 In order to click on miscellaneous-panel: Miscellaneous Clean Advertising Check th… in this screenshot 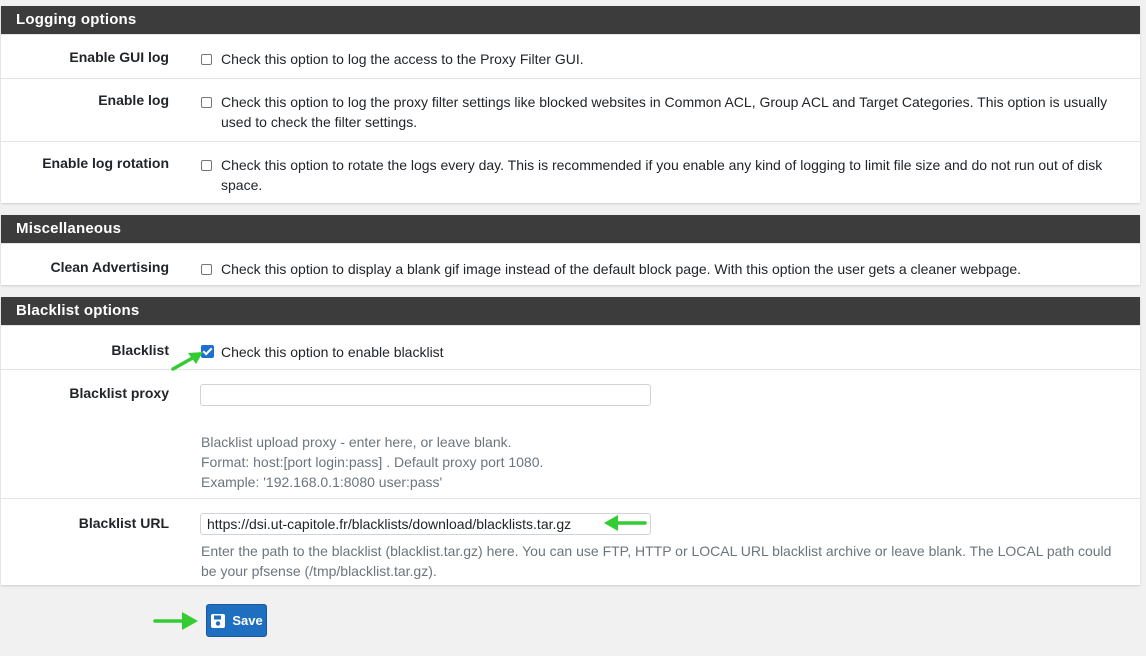, I will do `click(570, 250)`.